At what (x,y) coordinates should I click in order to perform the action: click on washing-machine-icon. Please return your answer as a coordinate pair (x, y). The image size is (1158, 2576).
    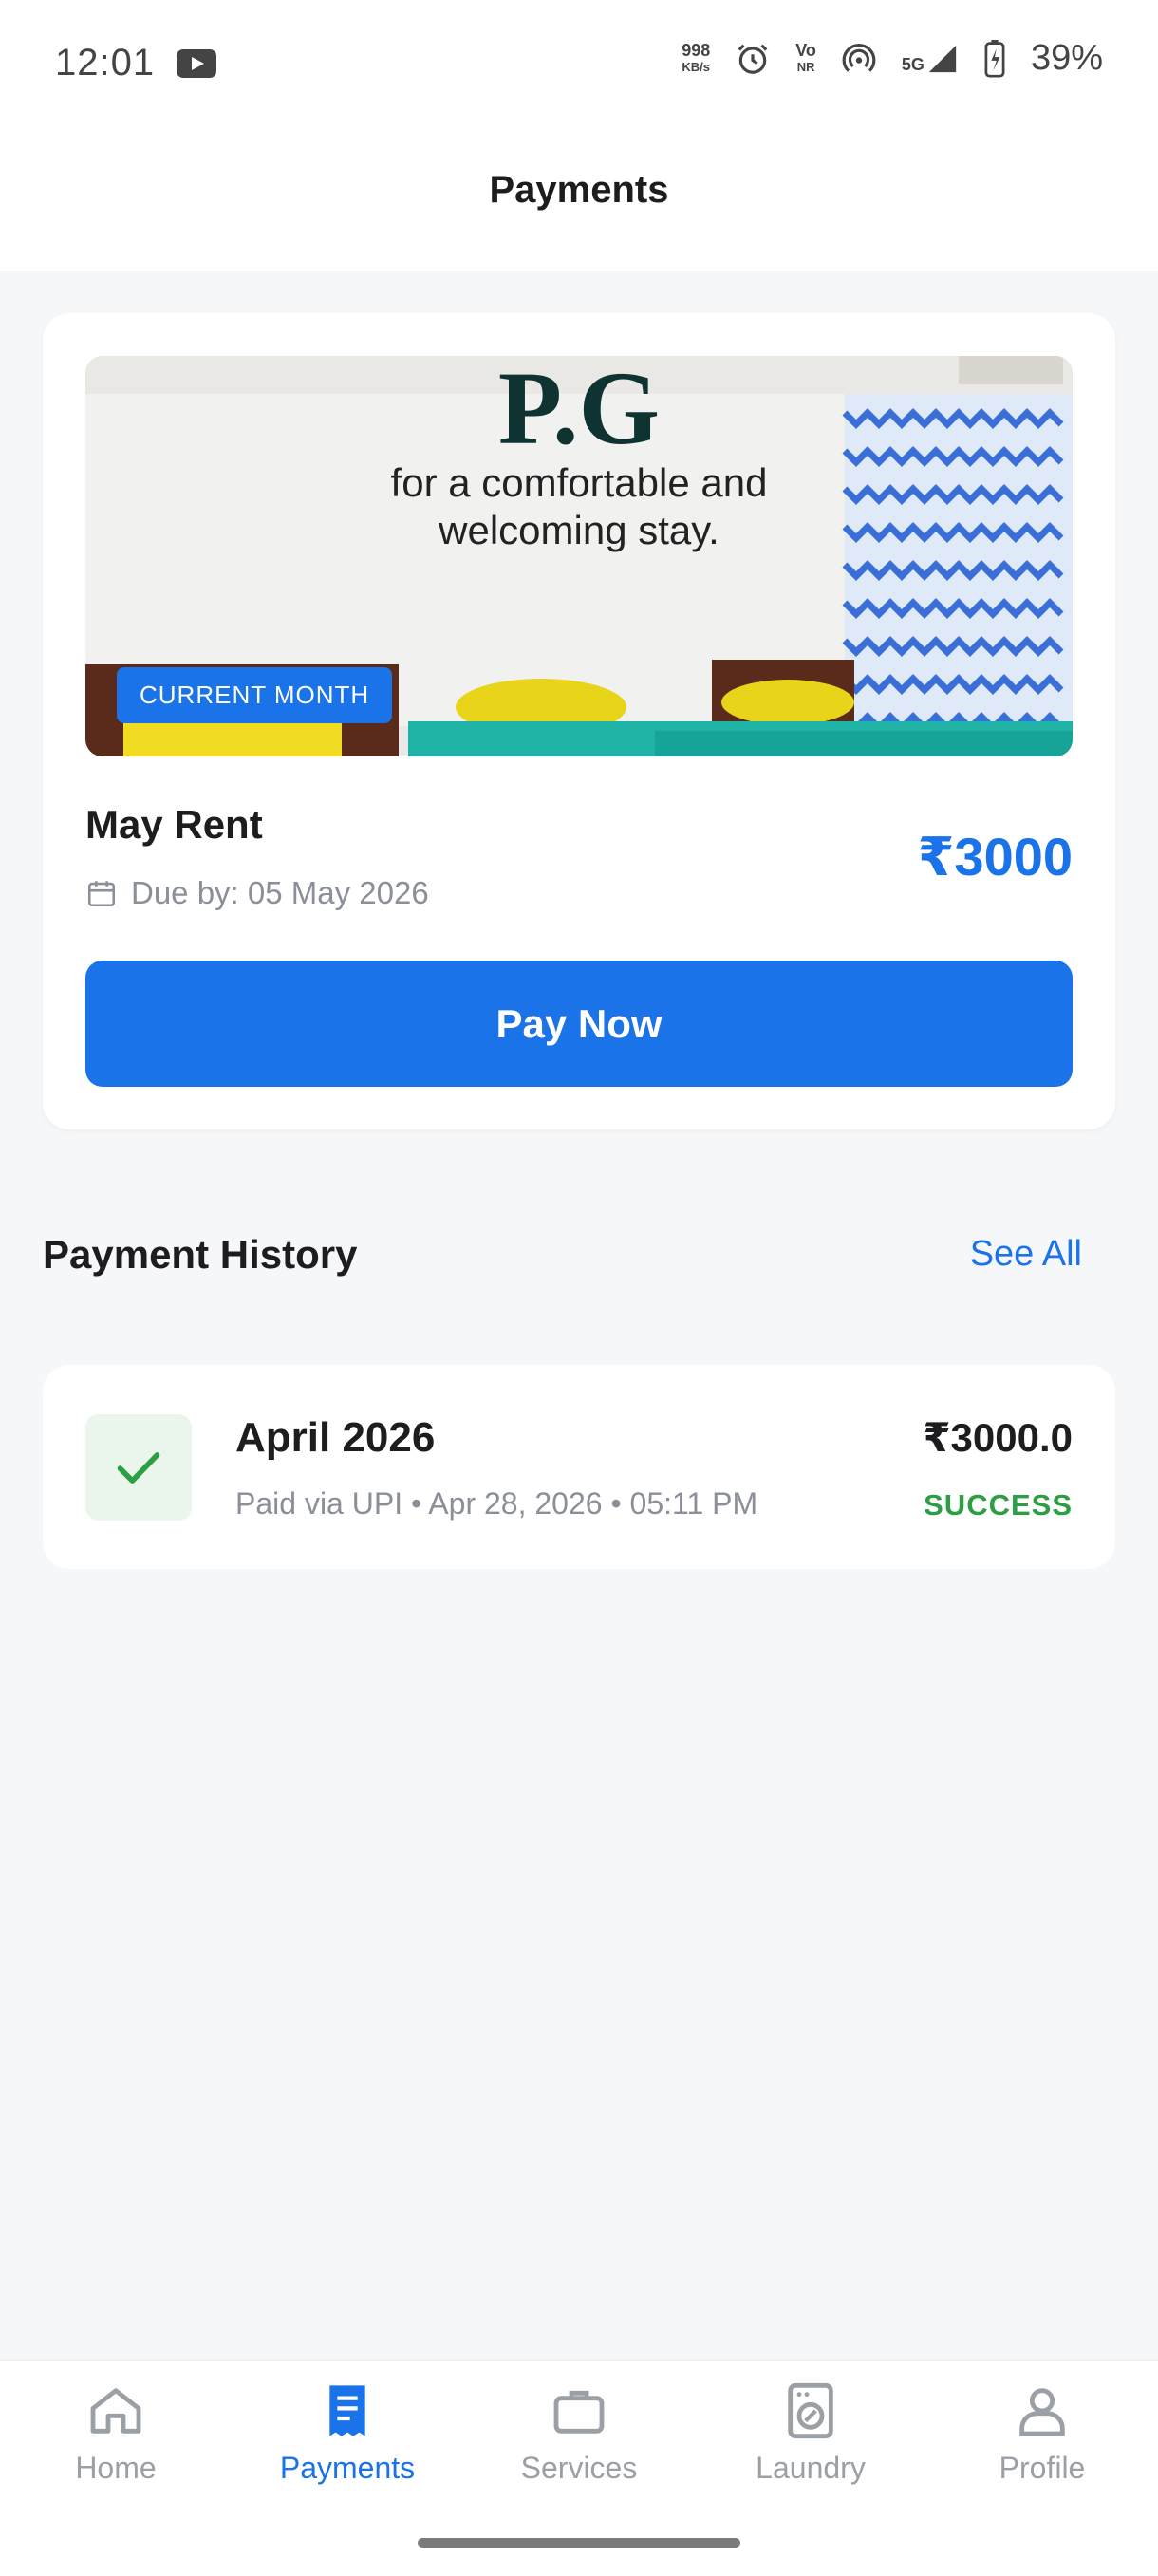
    Looking at the image, I should click on (810, 2410).